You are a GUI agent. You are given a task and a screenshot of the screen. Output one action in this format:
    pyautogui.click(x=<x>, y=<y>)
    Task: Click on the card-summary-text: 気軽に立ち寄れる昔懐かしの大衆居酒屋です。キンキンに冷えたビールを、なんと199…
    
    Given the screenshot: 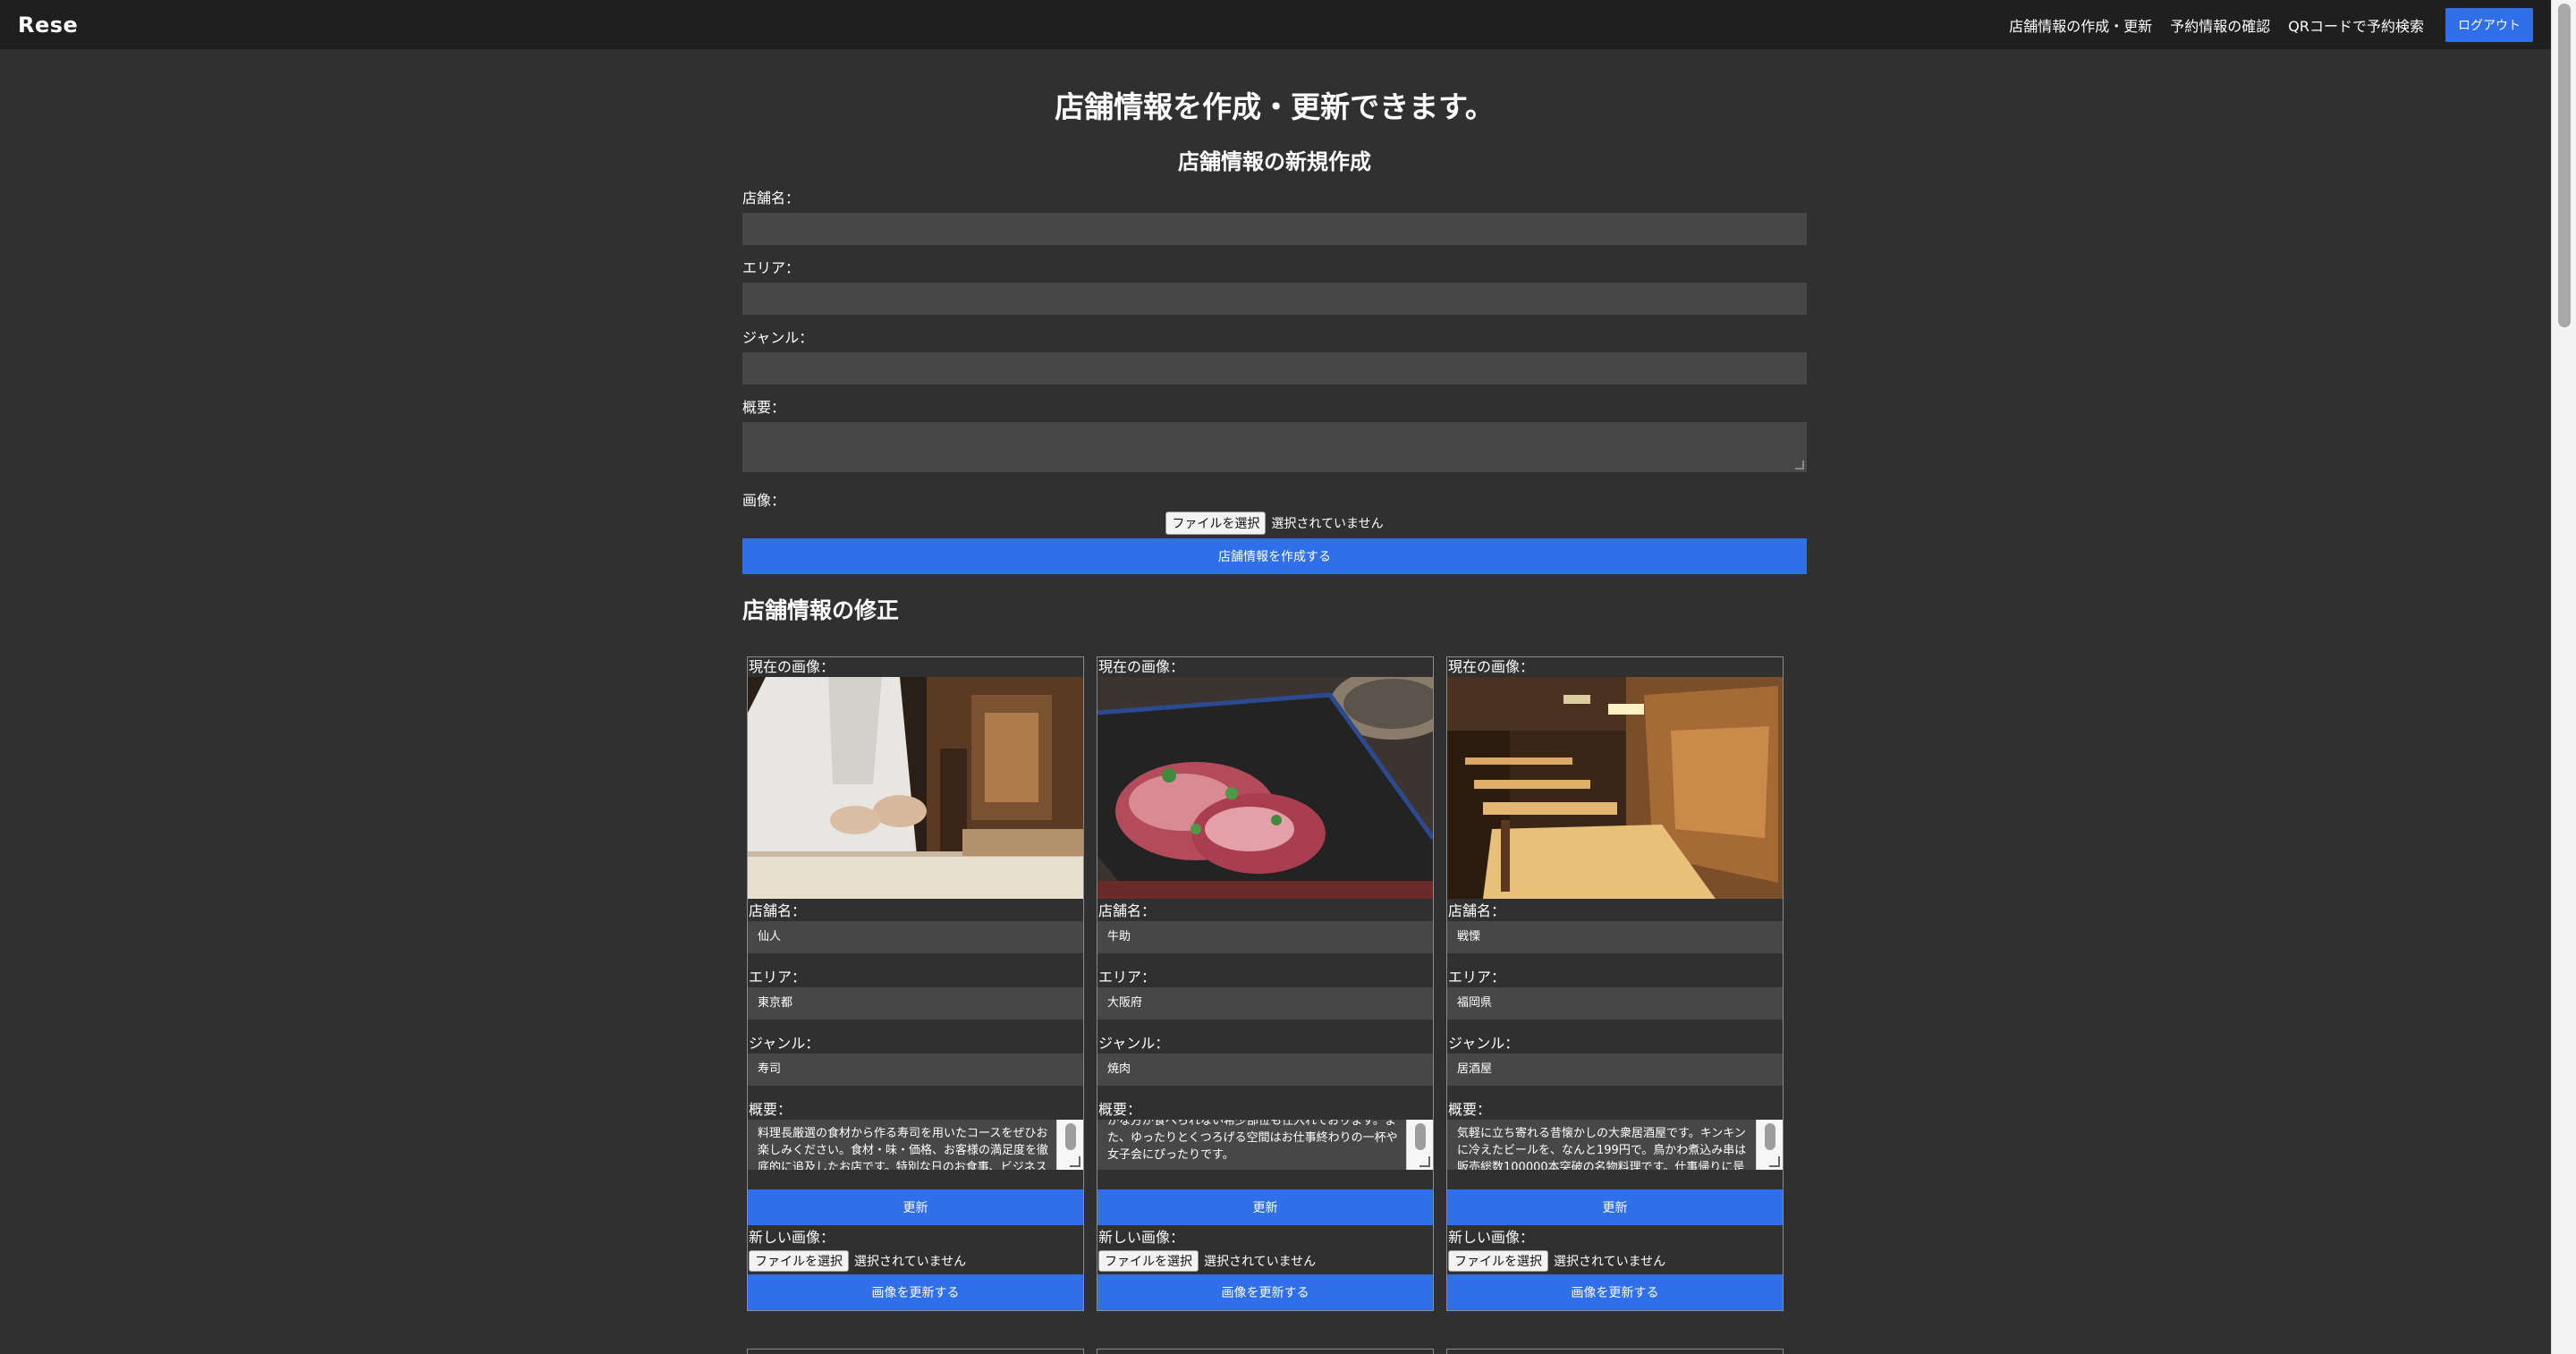 What is the action you would take?
    pyautogui.click(x=1602, y=1148)
    